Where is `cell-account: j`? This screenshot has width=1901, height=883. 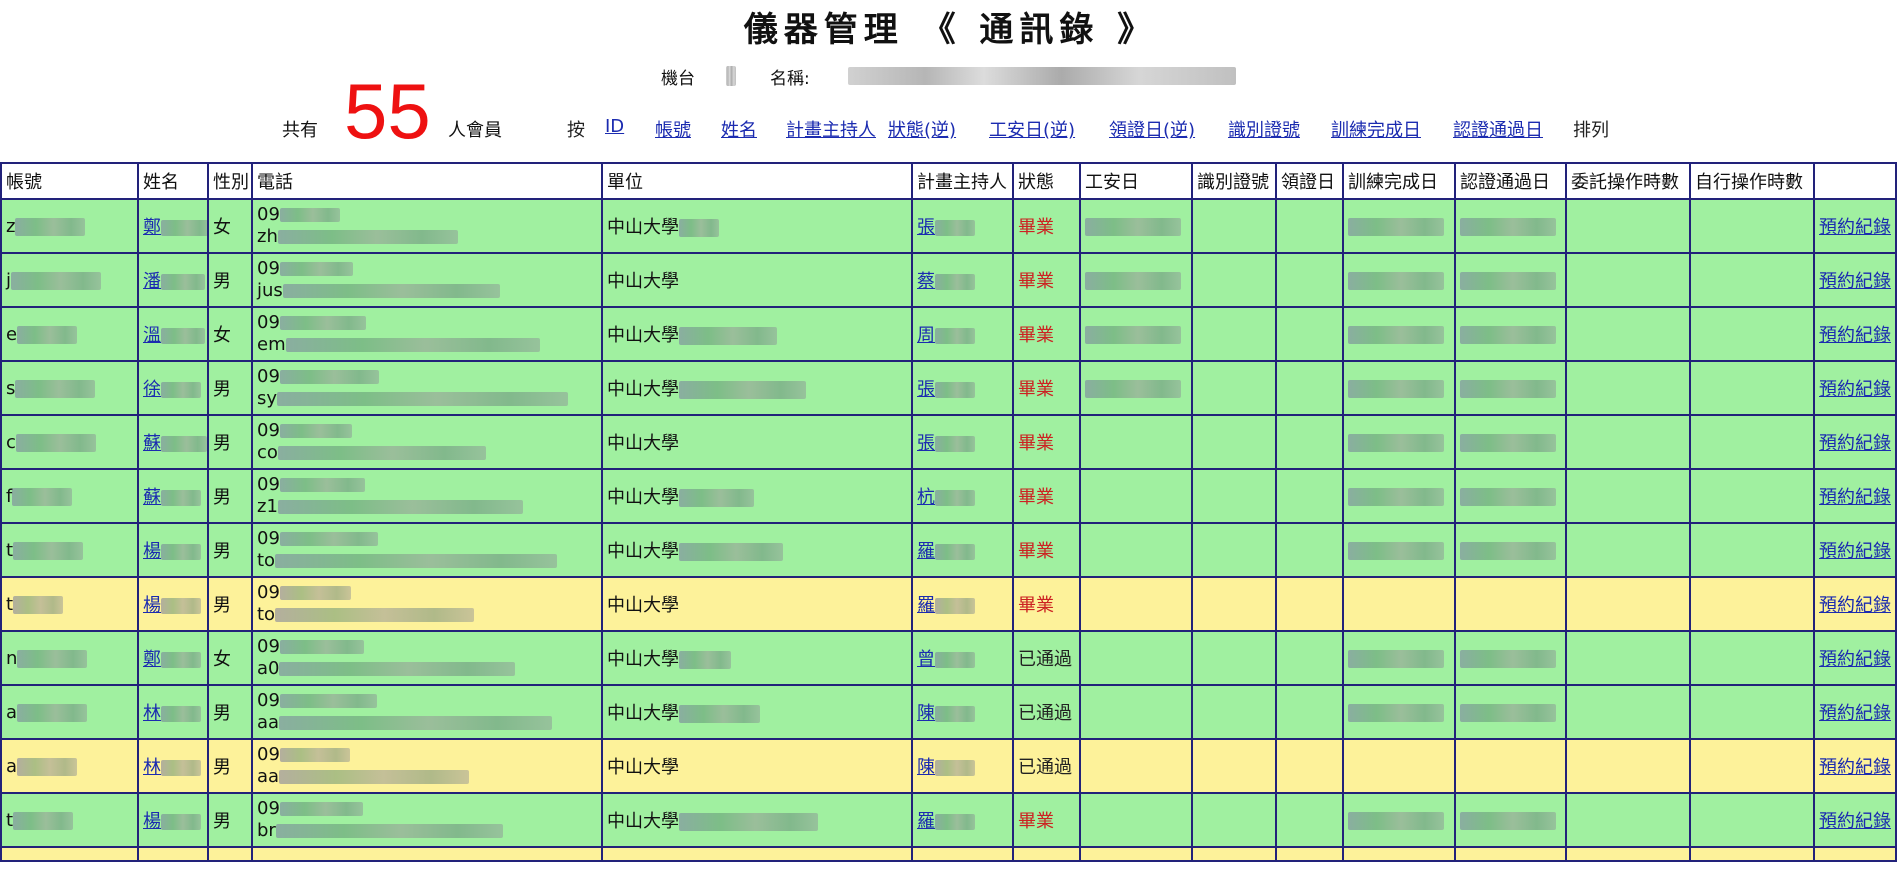
cell-account: j is located at coordinates (69, 280).